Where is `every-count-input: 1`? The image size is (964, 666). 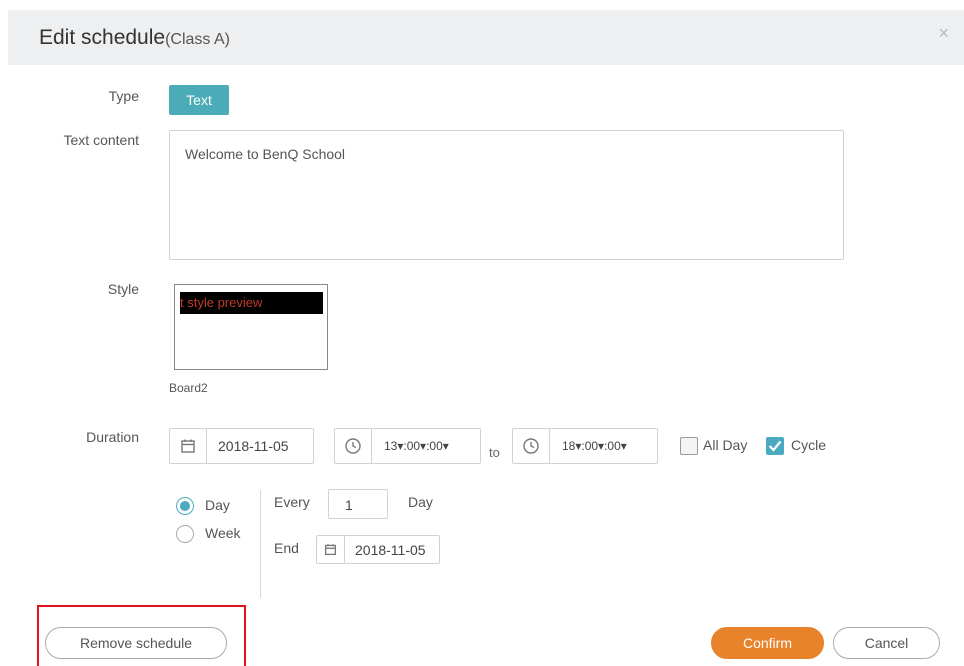
every-count-input: 1 is located at coordinates (358, 504).